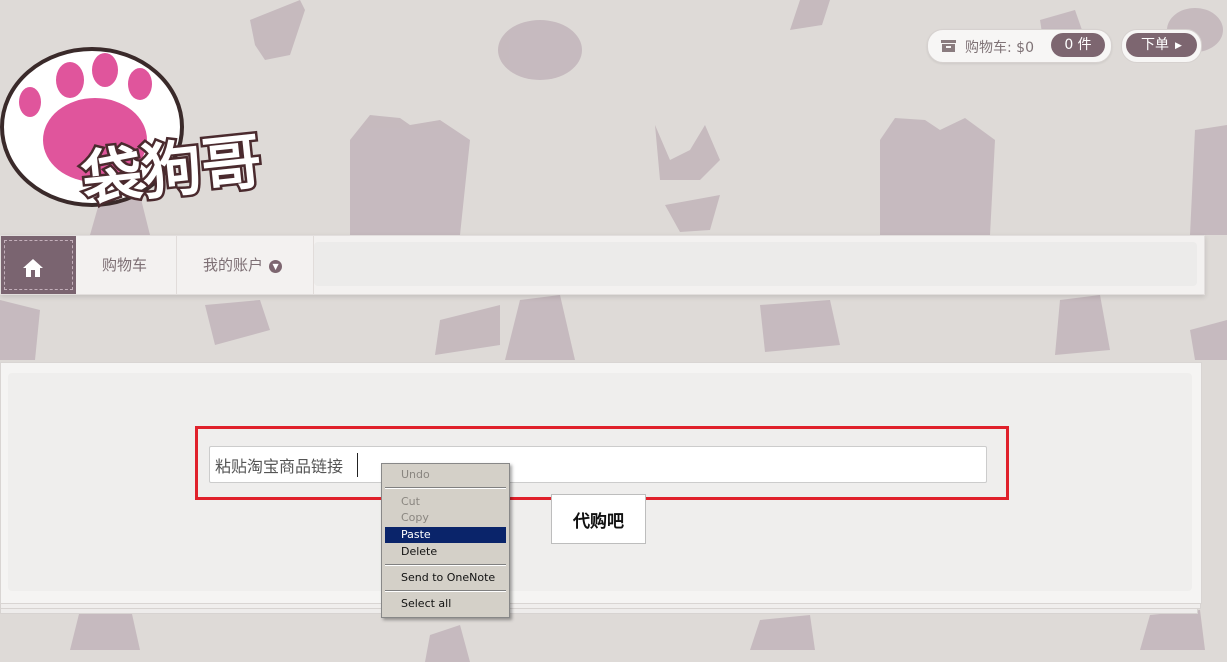  What do you see at coordinates (1178, 46) in the screenshot?
I see `arrow-right-icon: ▶` at bounding box center [1178, 46].